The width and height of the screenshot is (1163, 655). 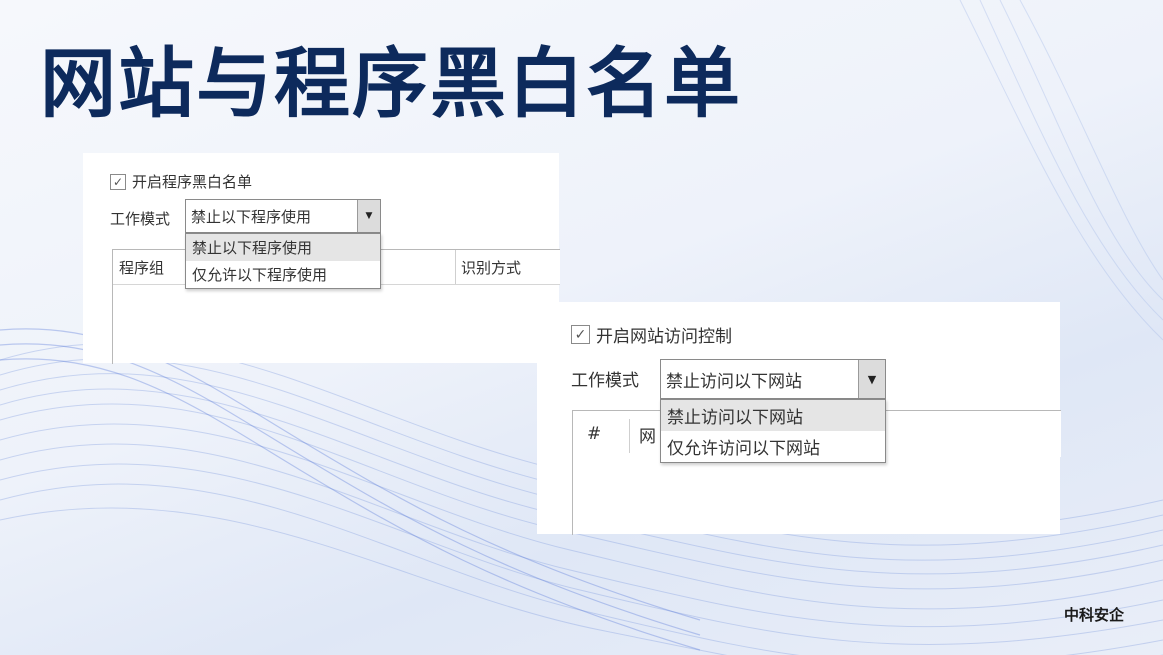 I want to click on website-mode-dropdown: 禁止访问以下网站 仅允许访问以下网站, so click(x=773, y=431).